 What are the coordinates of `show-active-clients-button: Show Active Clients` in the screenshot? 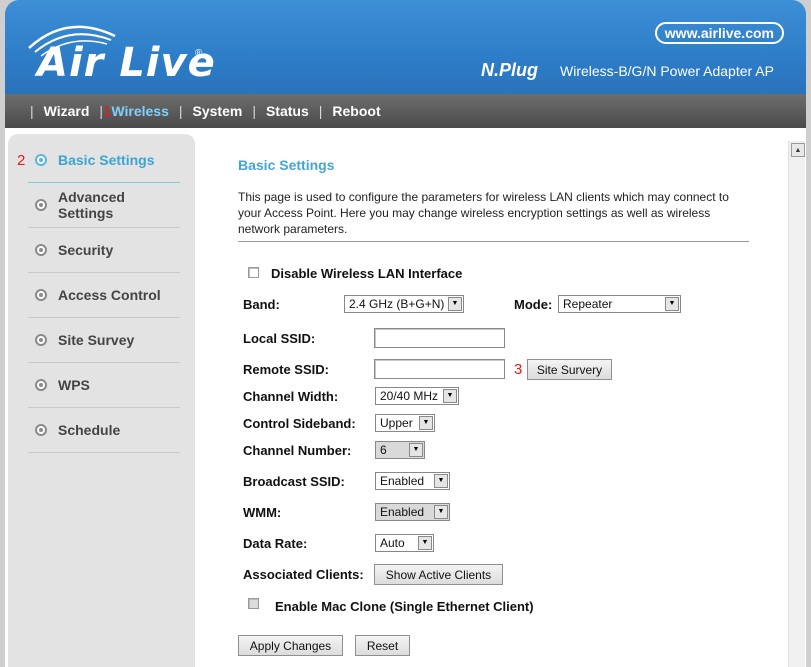 It's located at (438, 574).